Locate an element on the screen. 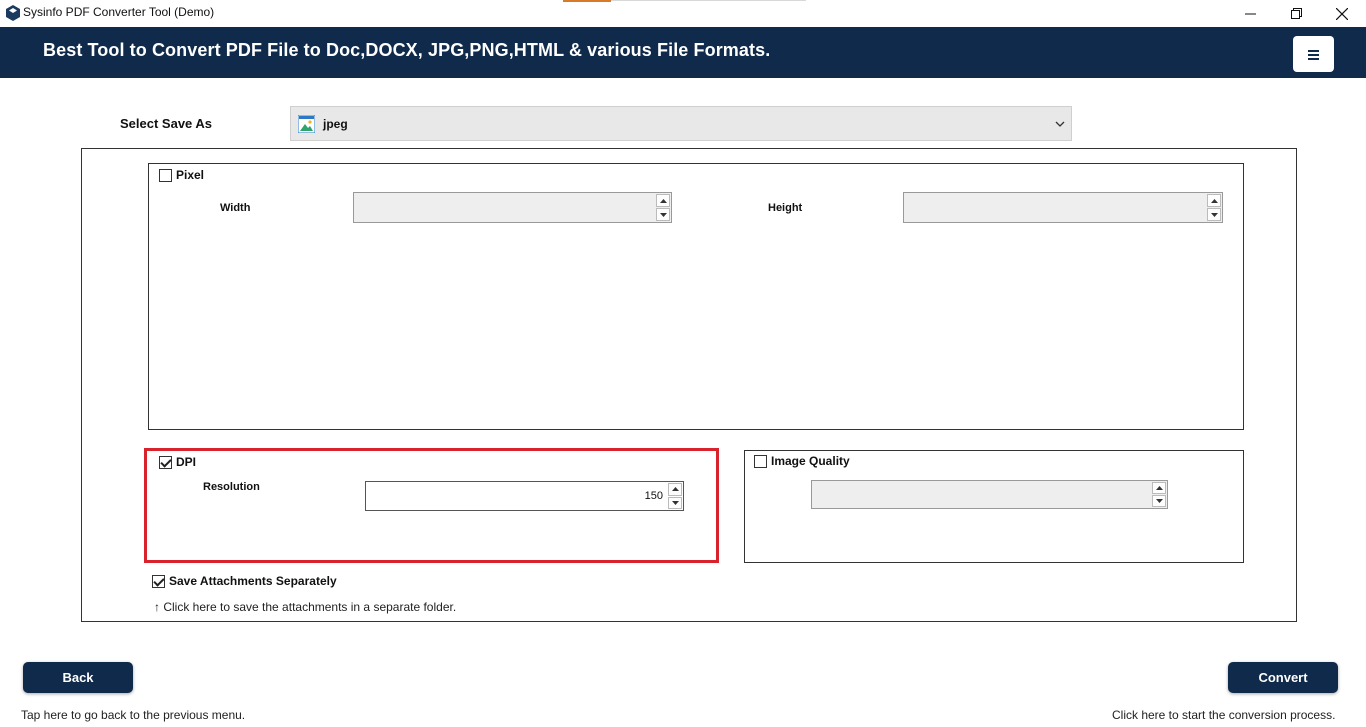 The height and width of the screenshot is (727, 1366). image-quality-checkbox is located at coordinates (760, 461).